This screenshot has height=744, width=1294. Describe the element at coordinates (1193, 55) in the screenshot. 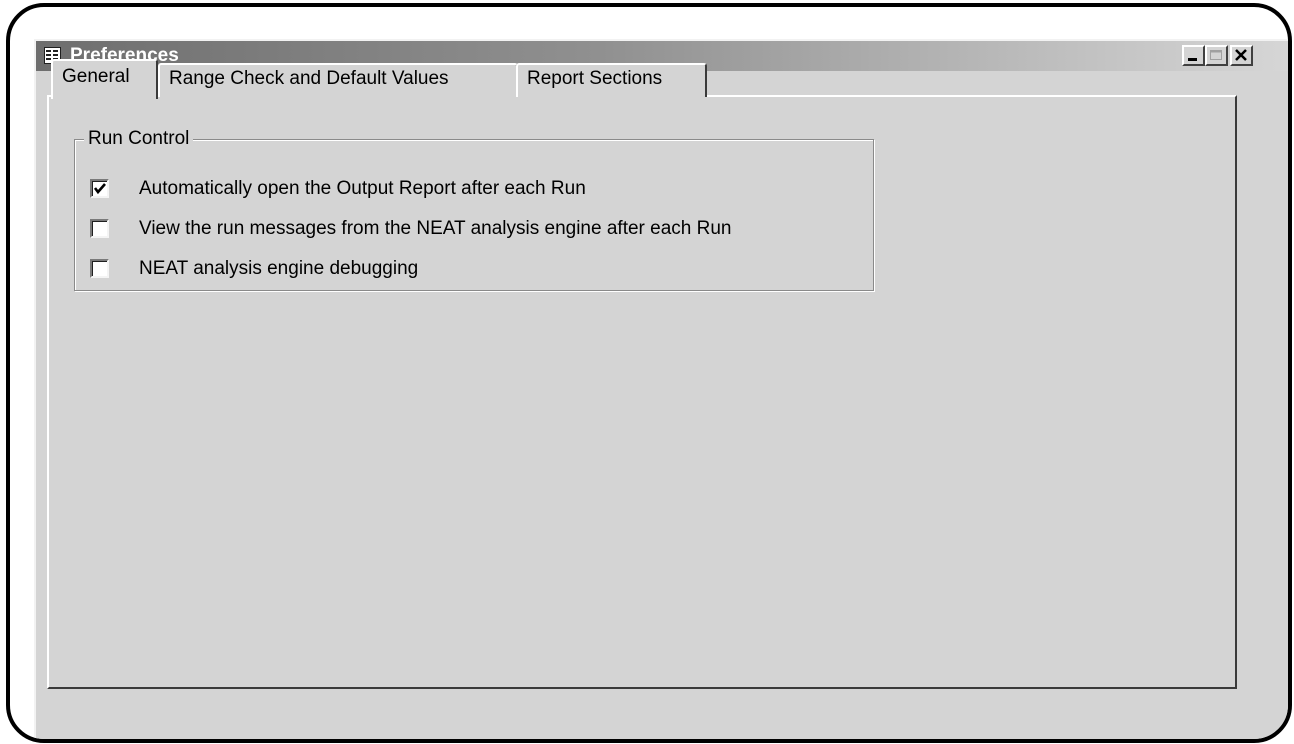

I see `minimize-button` at that location.